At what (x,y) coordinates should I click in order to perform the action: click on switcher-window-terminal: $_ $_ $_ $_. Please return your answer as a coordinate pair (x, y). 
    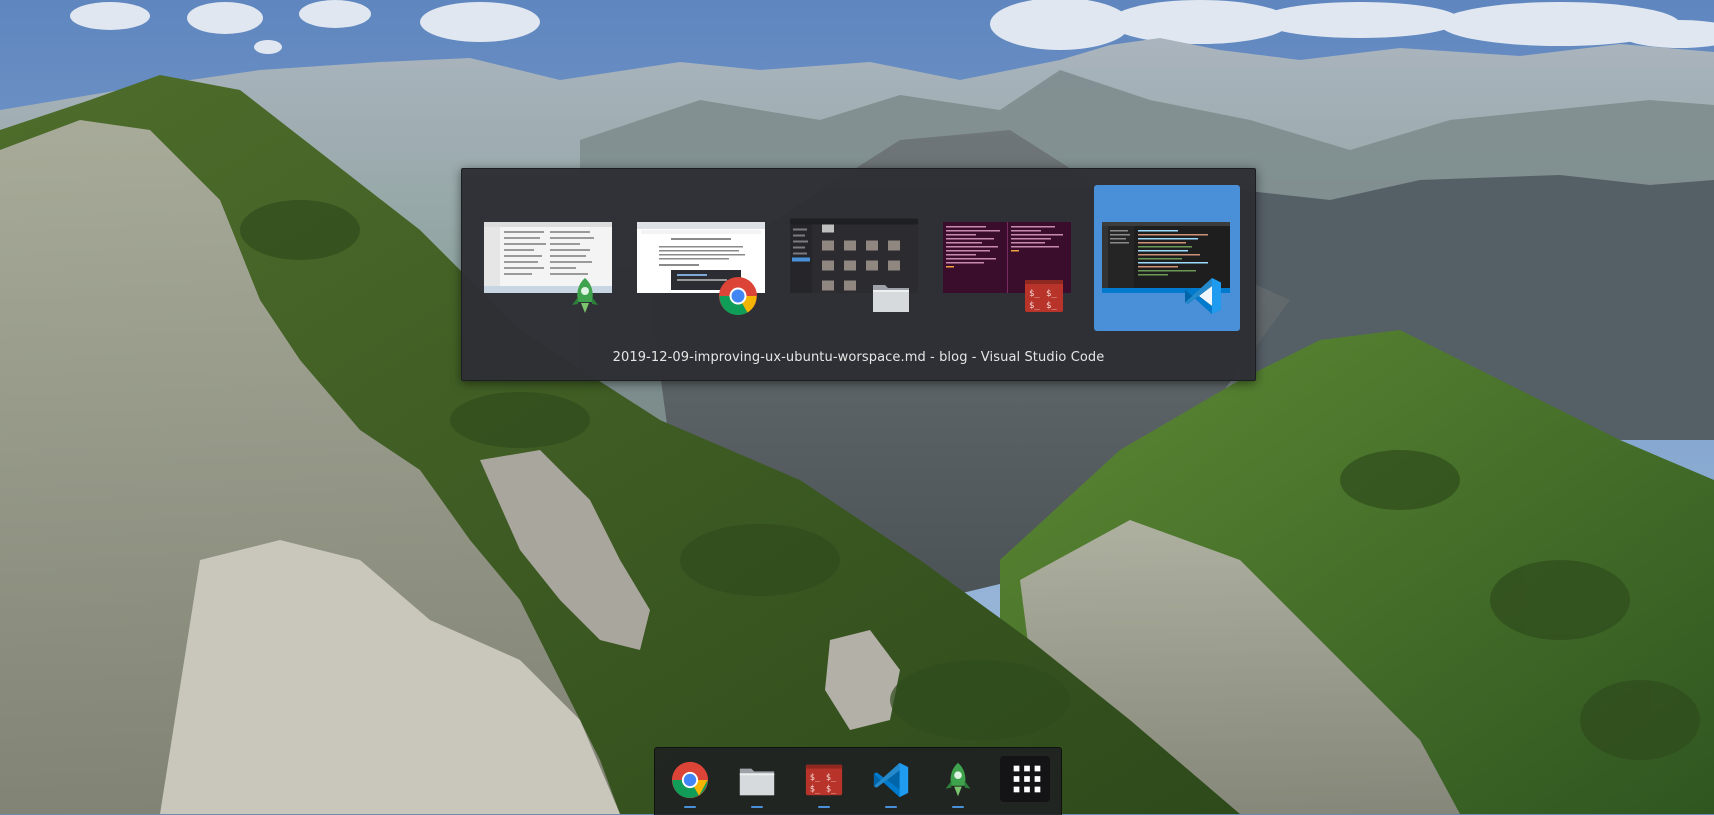
    Looking at the image, I should click on (1008, 258).